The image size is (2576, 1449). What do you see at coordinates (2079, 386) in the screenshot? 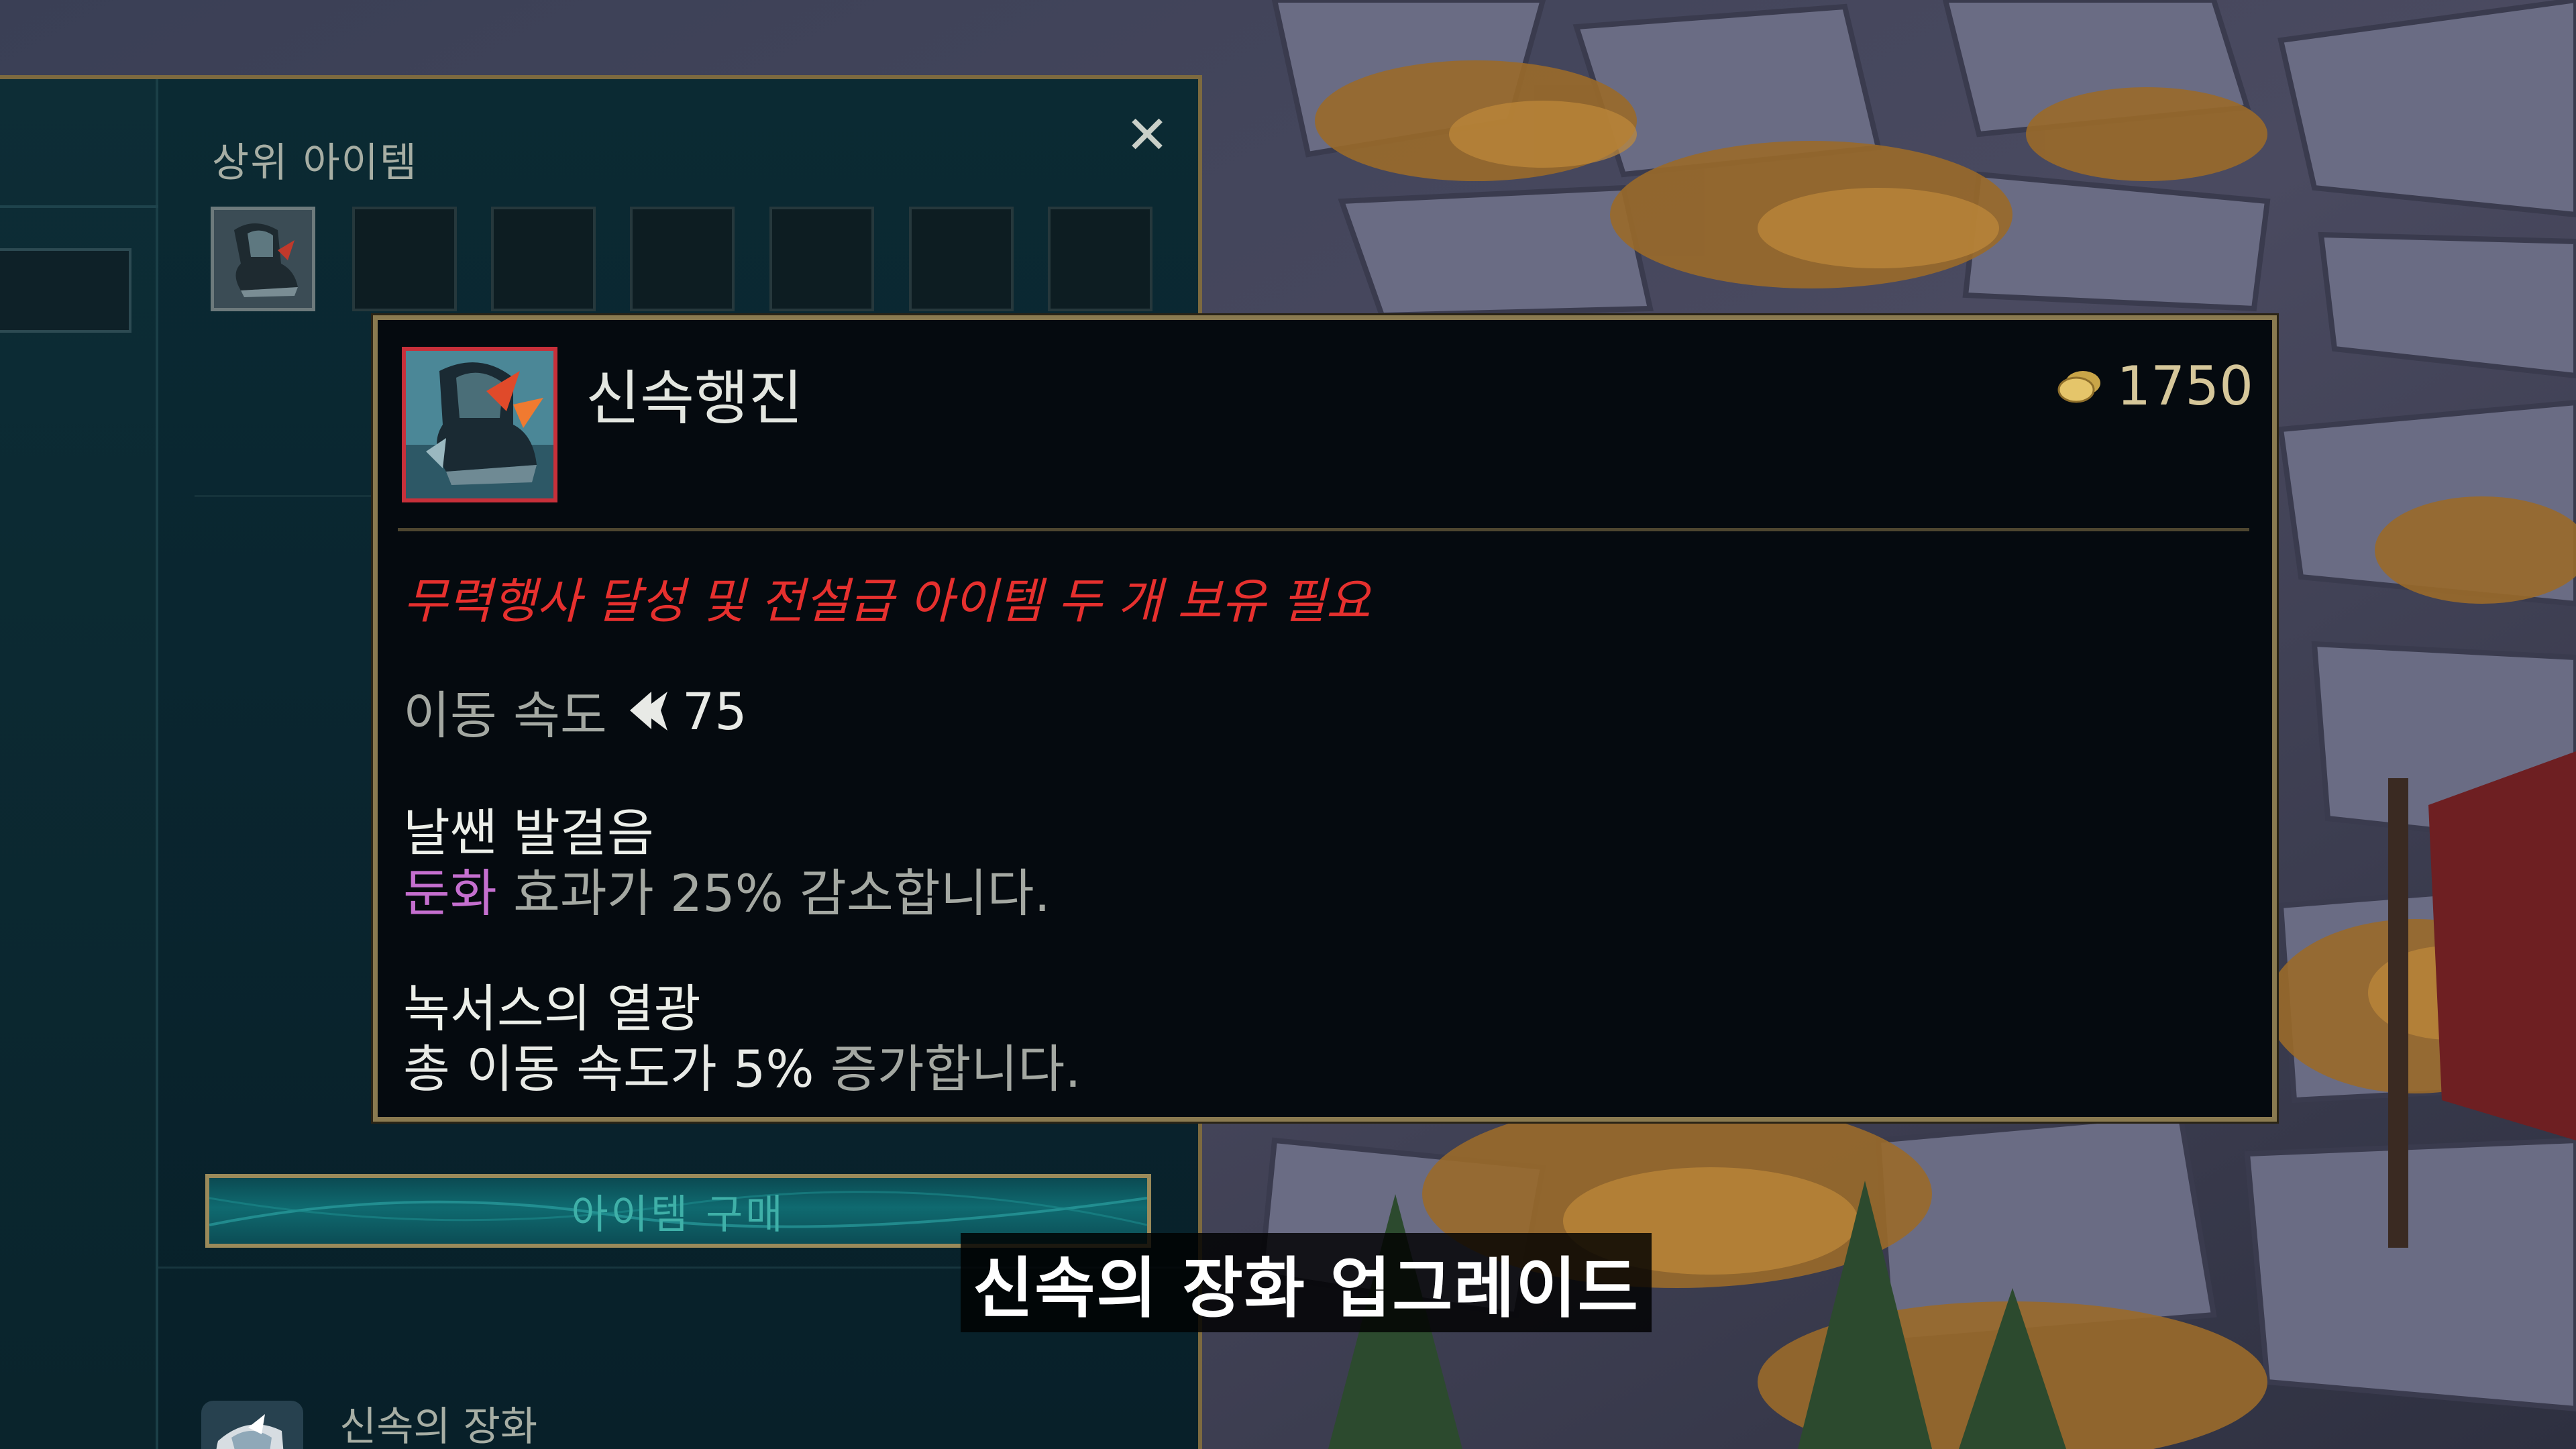
I see `gold-coin-icon` at bounding box center [2079, 386].